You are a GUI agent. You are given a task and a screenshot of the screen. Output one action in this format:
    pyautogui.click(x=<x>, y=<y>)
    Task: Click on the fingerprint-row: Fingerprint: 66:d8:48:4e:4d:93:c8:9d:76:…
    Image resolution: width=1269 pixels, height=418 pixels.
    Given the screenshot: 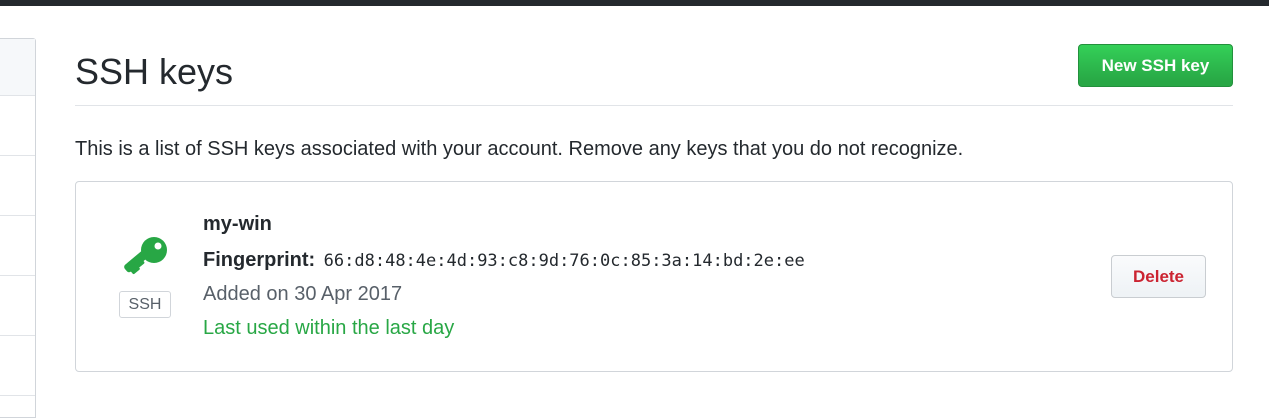 What is the action you would take?
    pyautogui.click(x=504, y=260)
    